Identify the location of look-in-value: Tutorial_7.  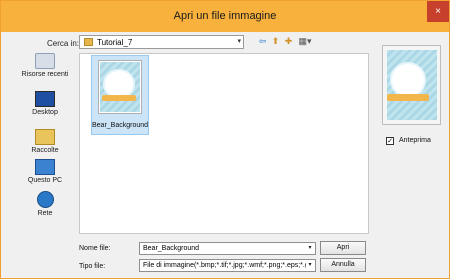
(115, 42).